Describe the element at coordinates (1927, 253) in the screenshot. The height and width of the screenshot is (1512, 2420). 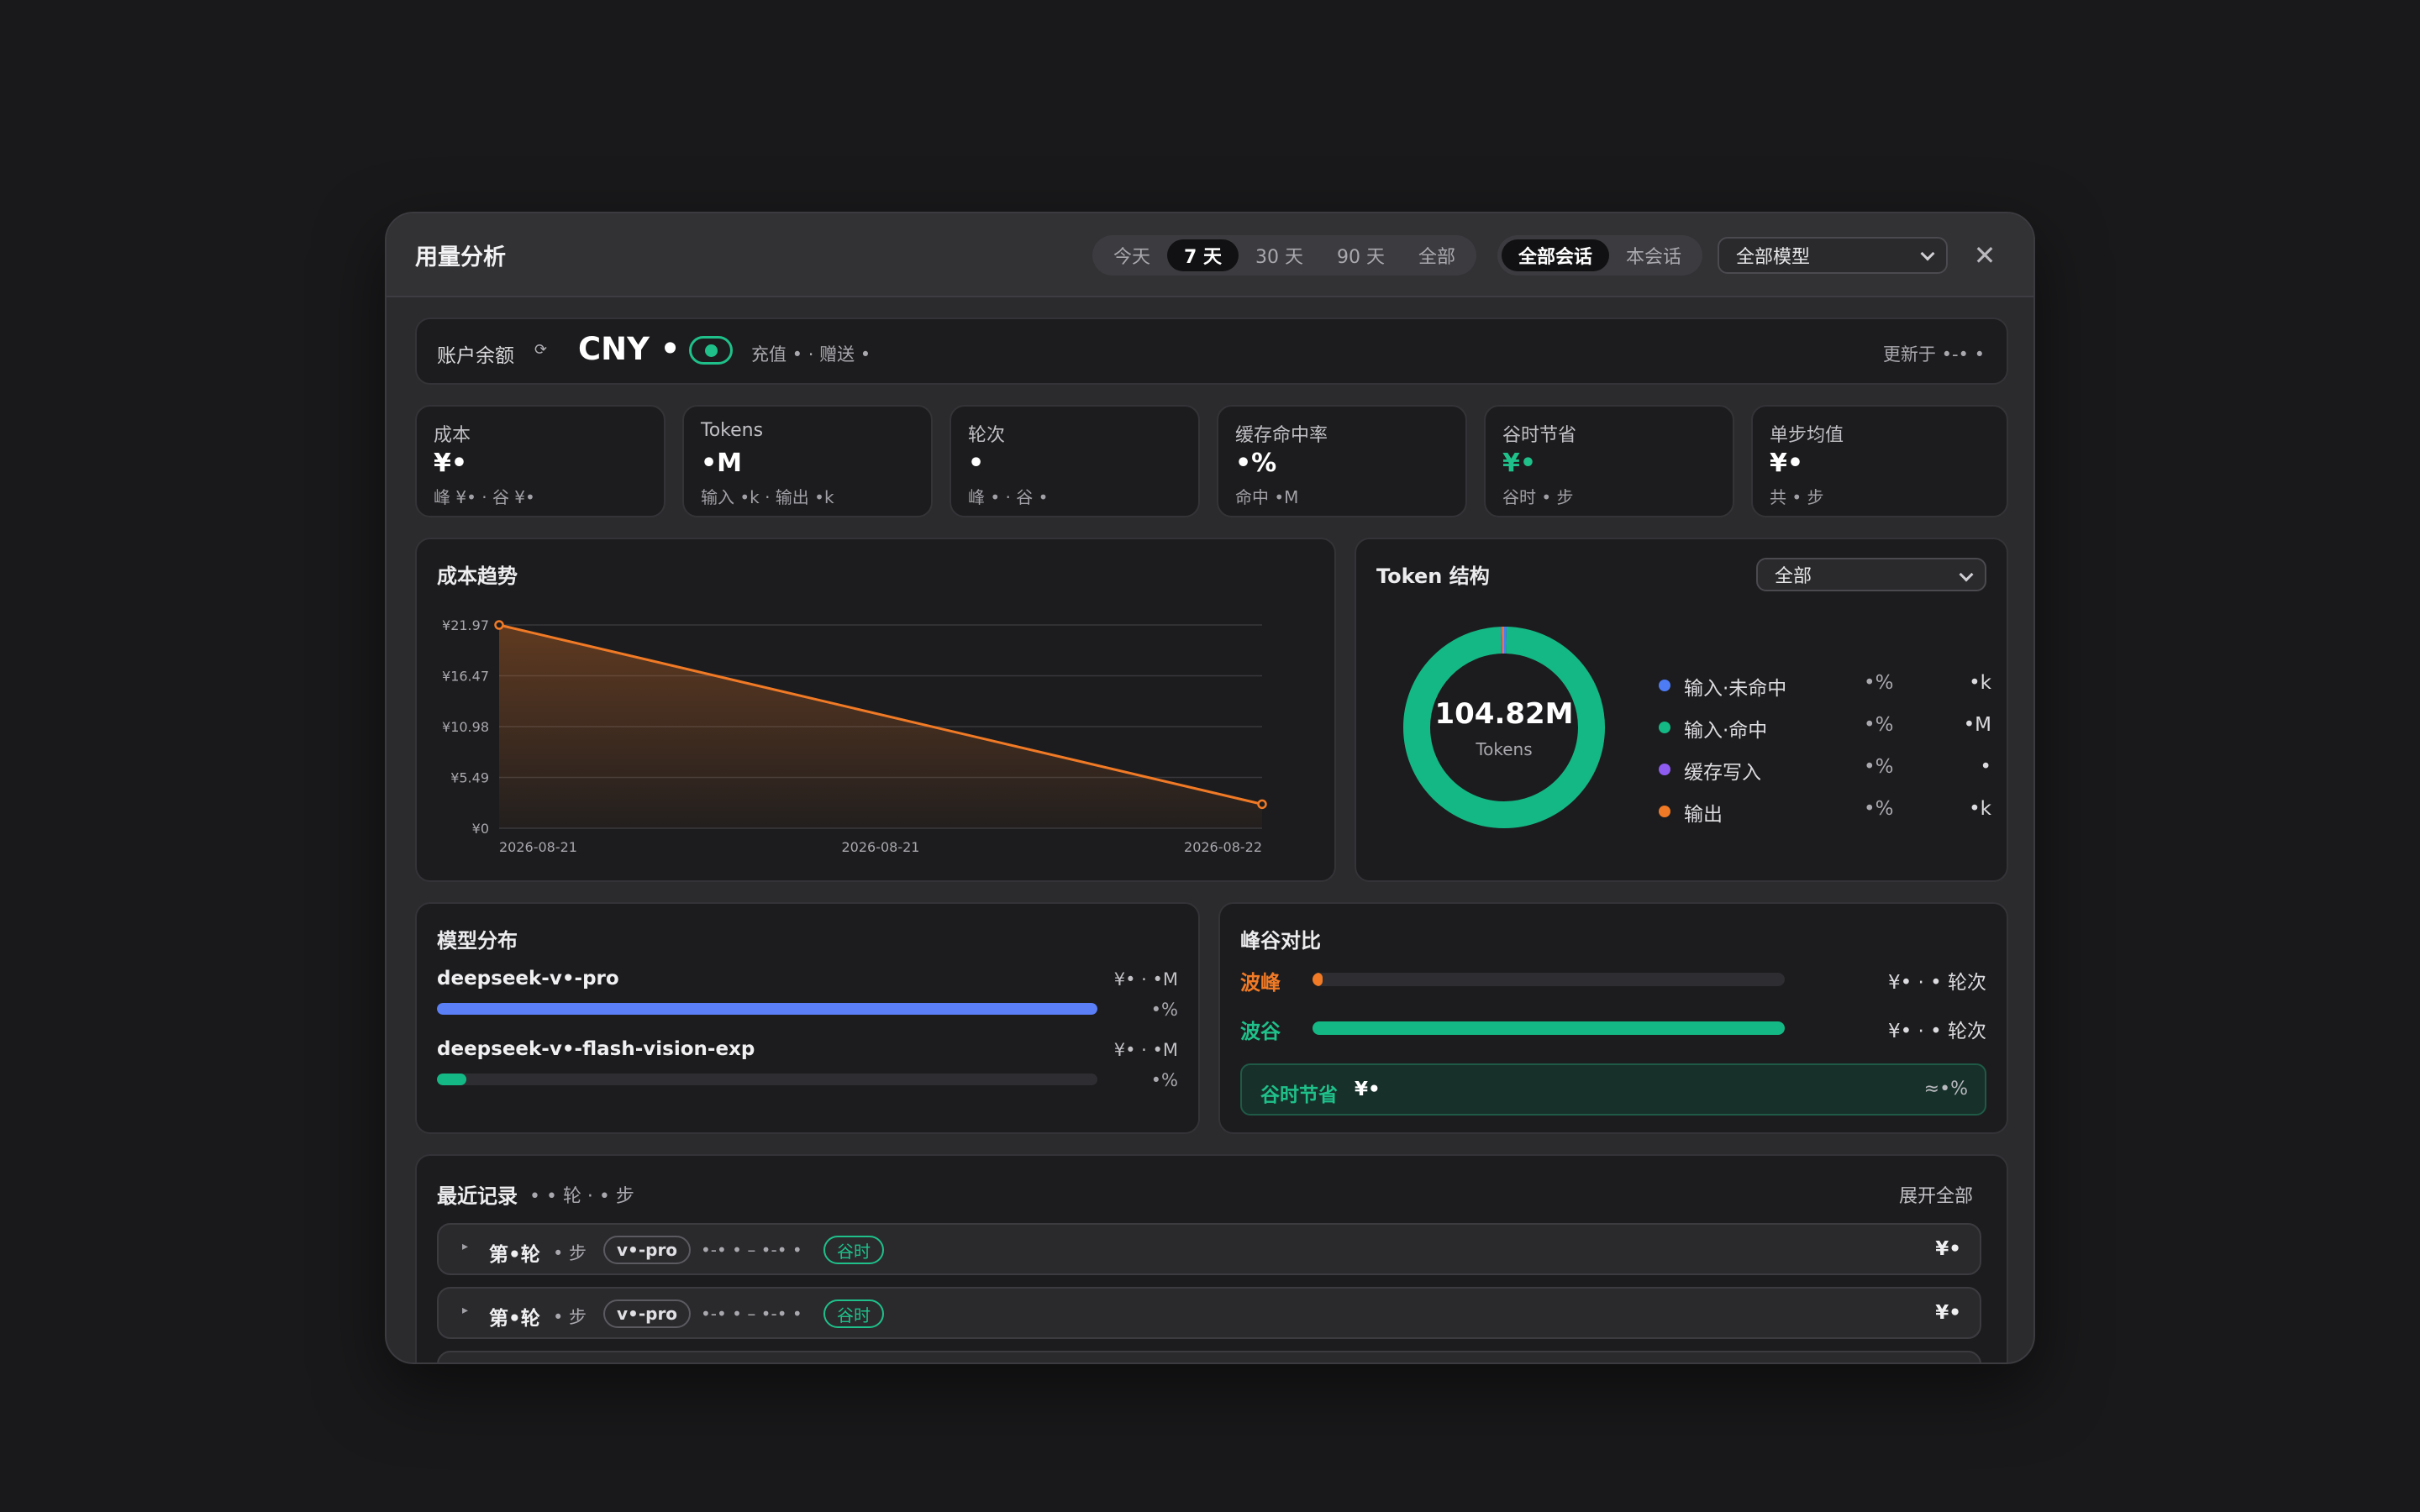
I see `chevron-down-icon` at that location.